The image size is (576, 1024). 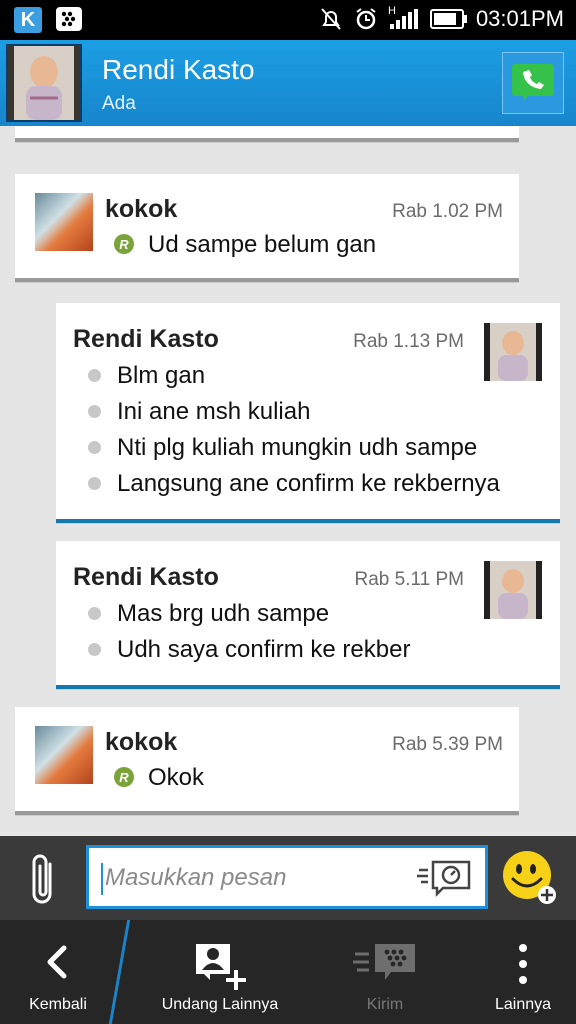 What do you see at coordinates (214, 411) in the screenshot?
I see `message-text: Ini ane msh kuliah` at bounding box center [214, 411].